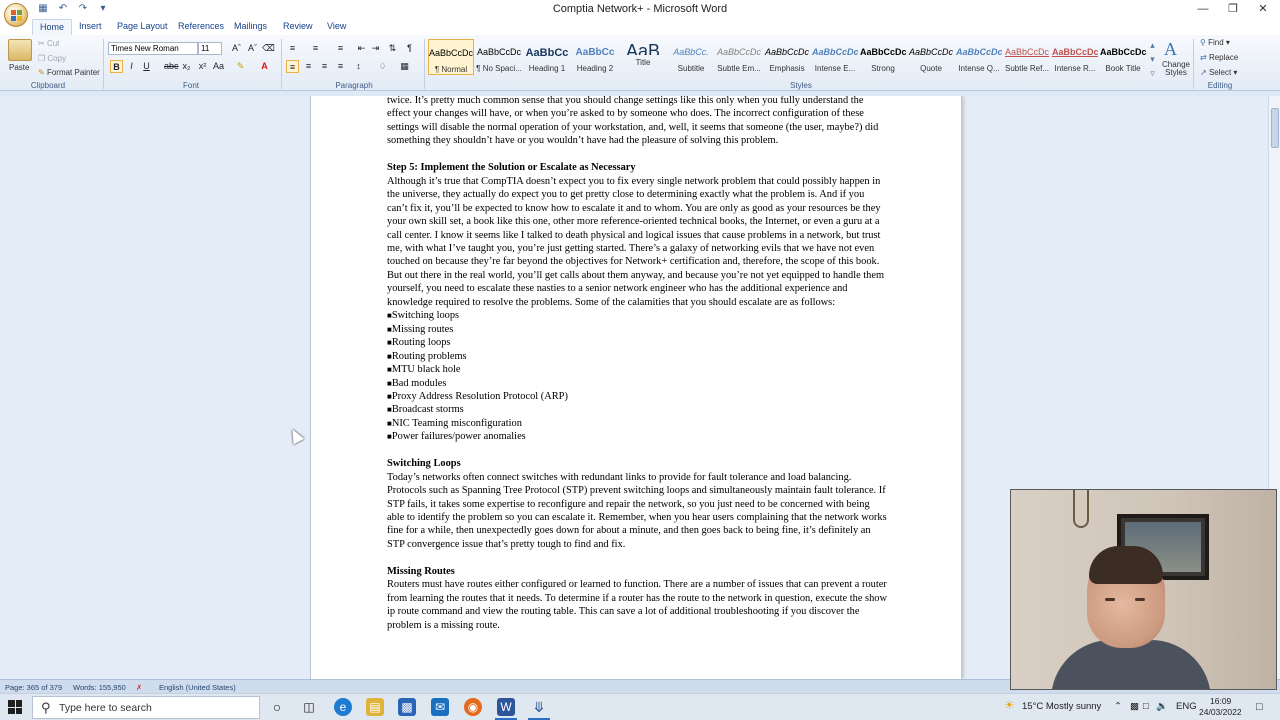 This screenshot has height=720, width=1280. What do you see at coordinates (1215, 42) in the screenshot?
I see `find-button: ⚲ Find ▾` at bounding box center [1215, 42].